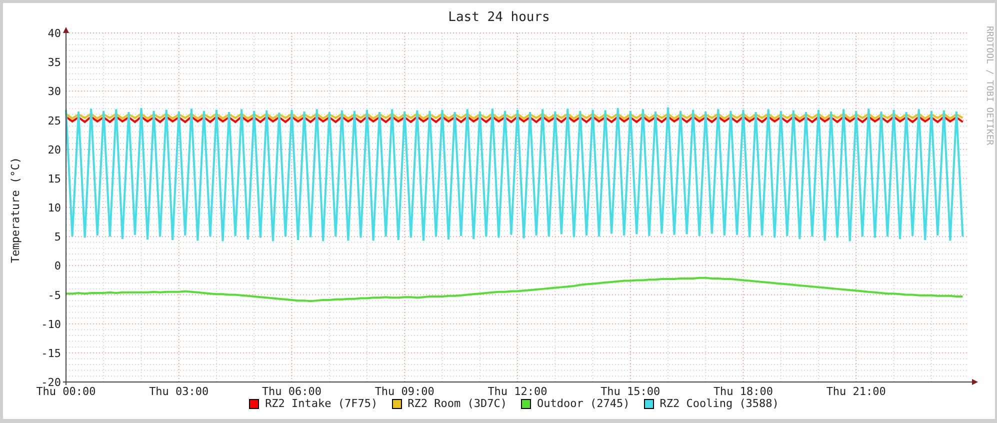 This screenshot has height=423, width=997. What do you see at coordinates (583, 404) in the screenshot?
I see `legend-label: Outdoor (2745)` at bounding box center [583, 404].